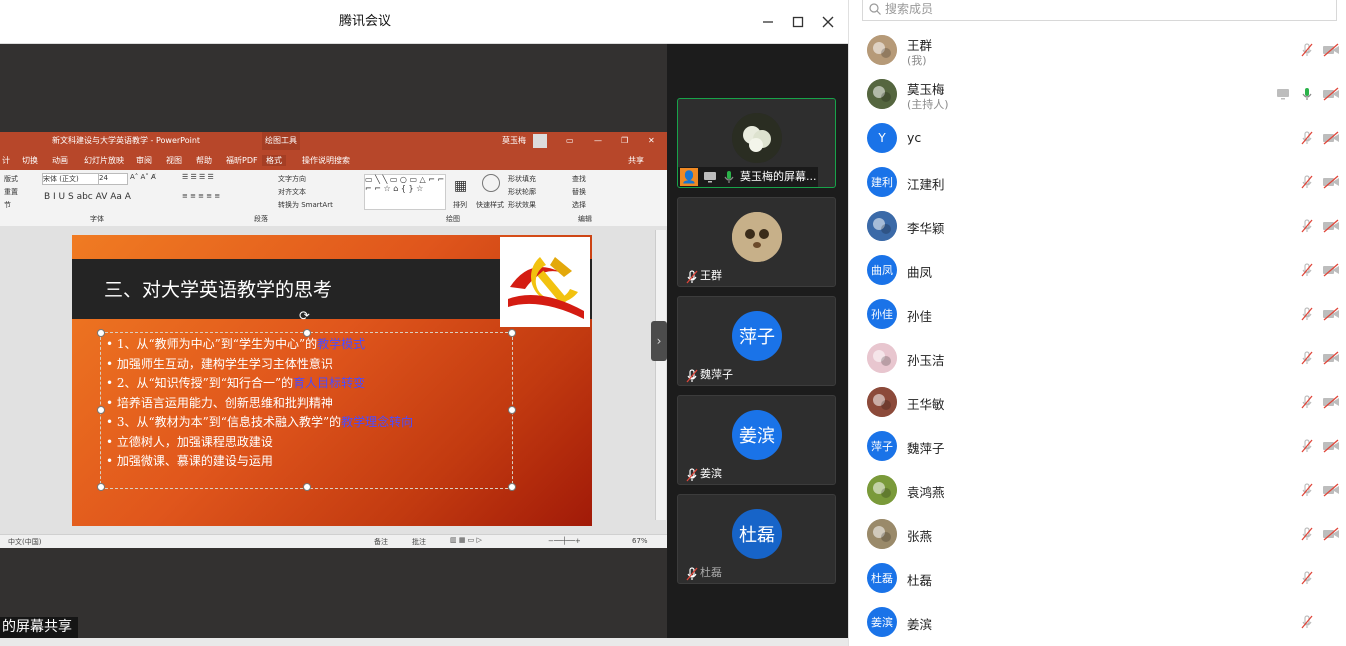 This screenshot has width=1346, height=646. Describe the element at coordinates (1102, 138) in the screenshot. I see `member-row: Yyc` at that location.